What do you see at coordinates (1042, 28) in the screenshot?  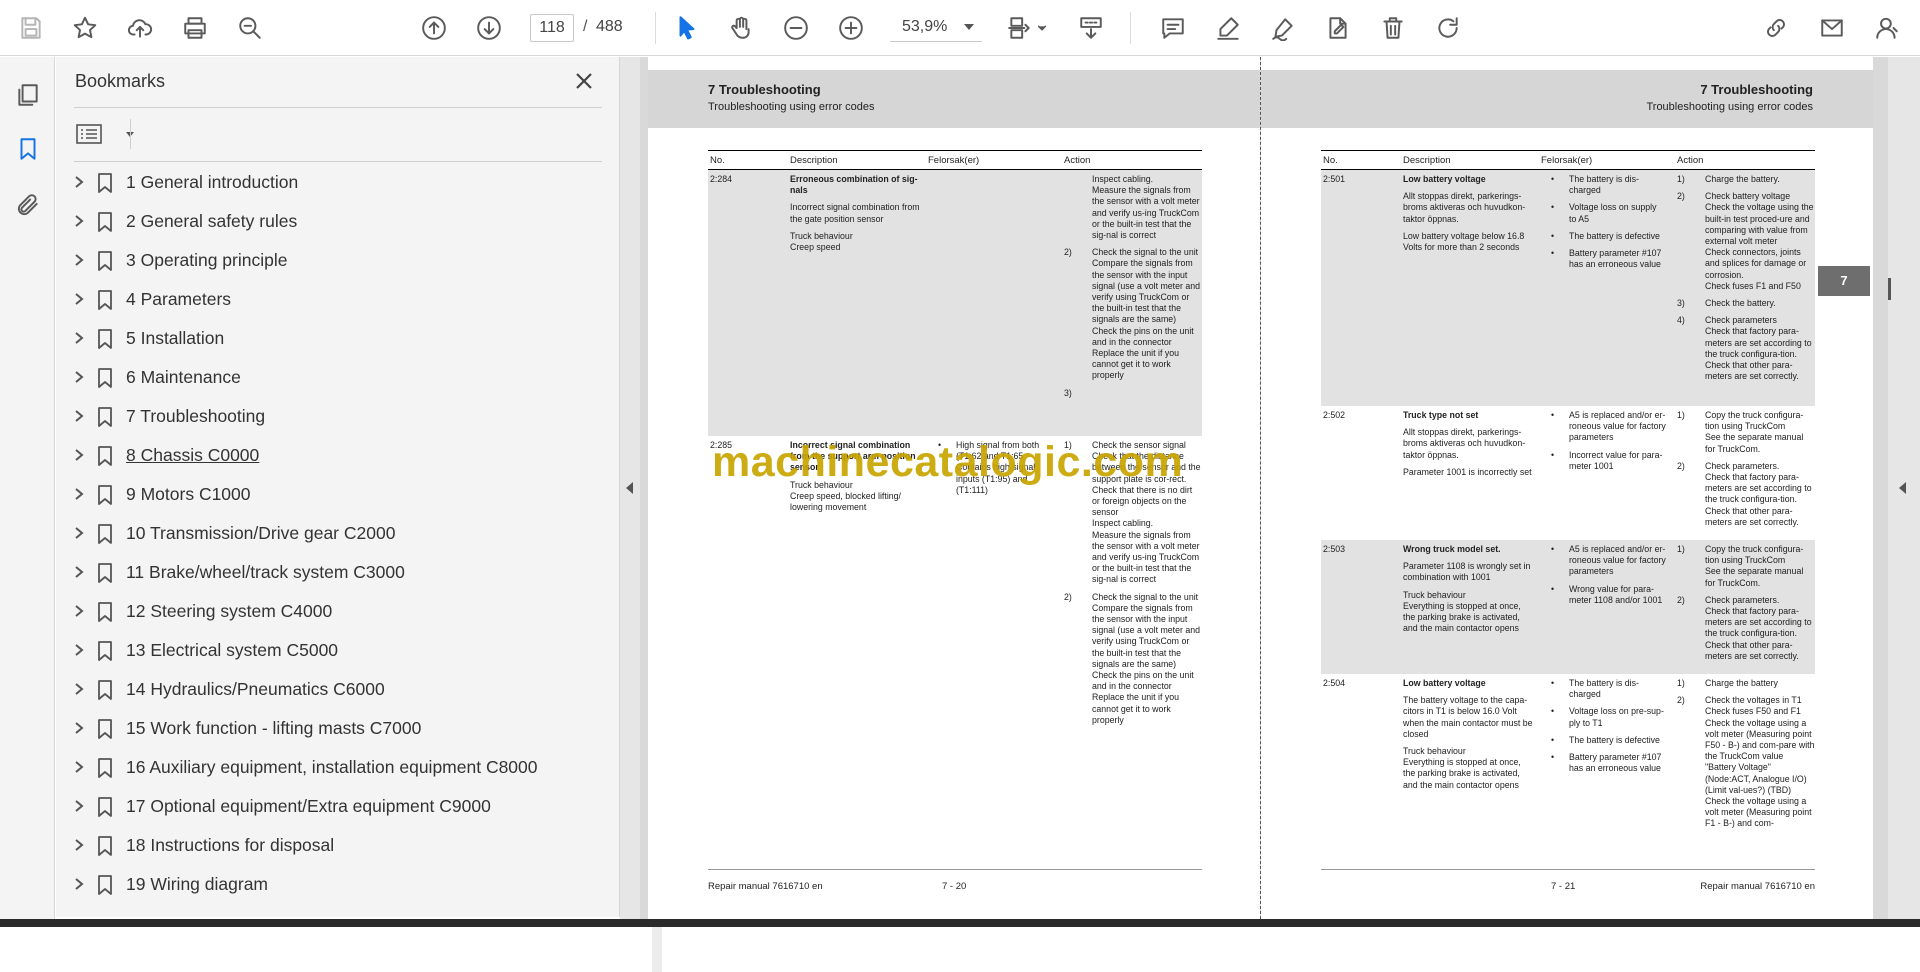 I see `page-display-caret-icon` at bounding box center [1042, 28].